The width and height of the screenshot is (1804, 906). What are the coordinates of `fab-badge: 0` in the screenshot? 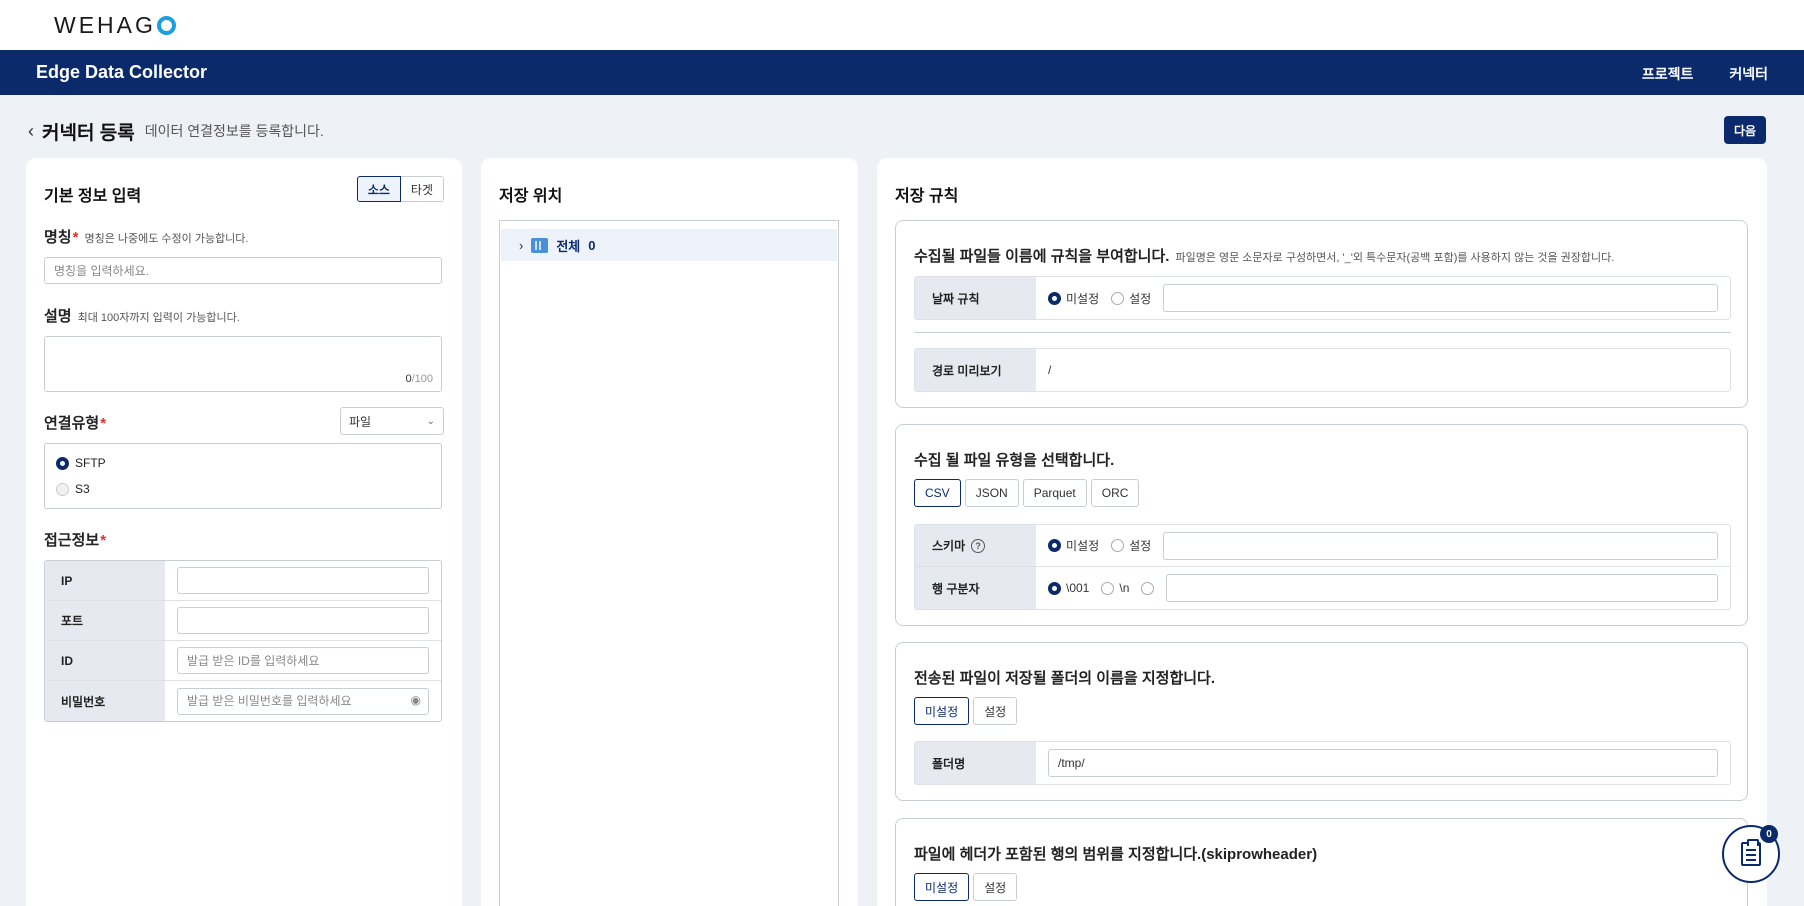 It's located at (1769, 834).